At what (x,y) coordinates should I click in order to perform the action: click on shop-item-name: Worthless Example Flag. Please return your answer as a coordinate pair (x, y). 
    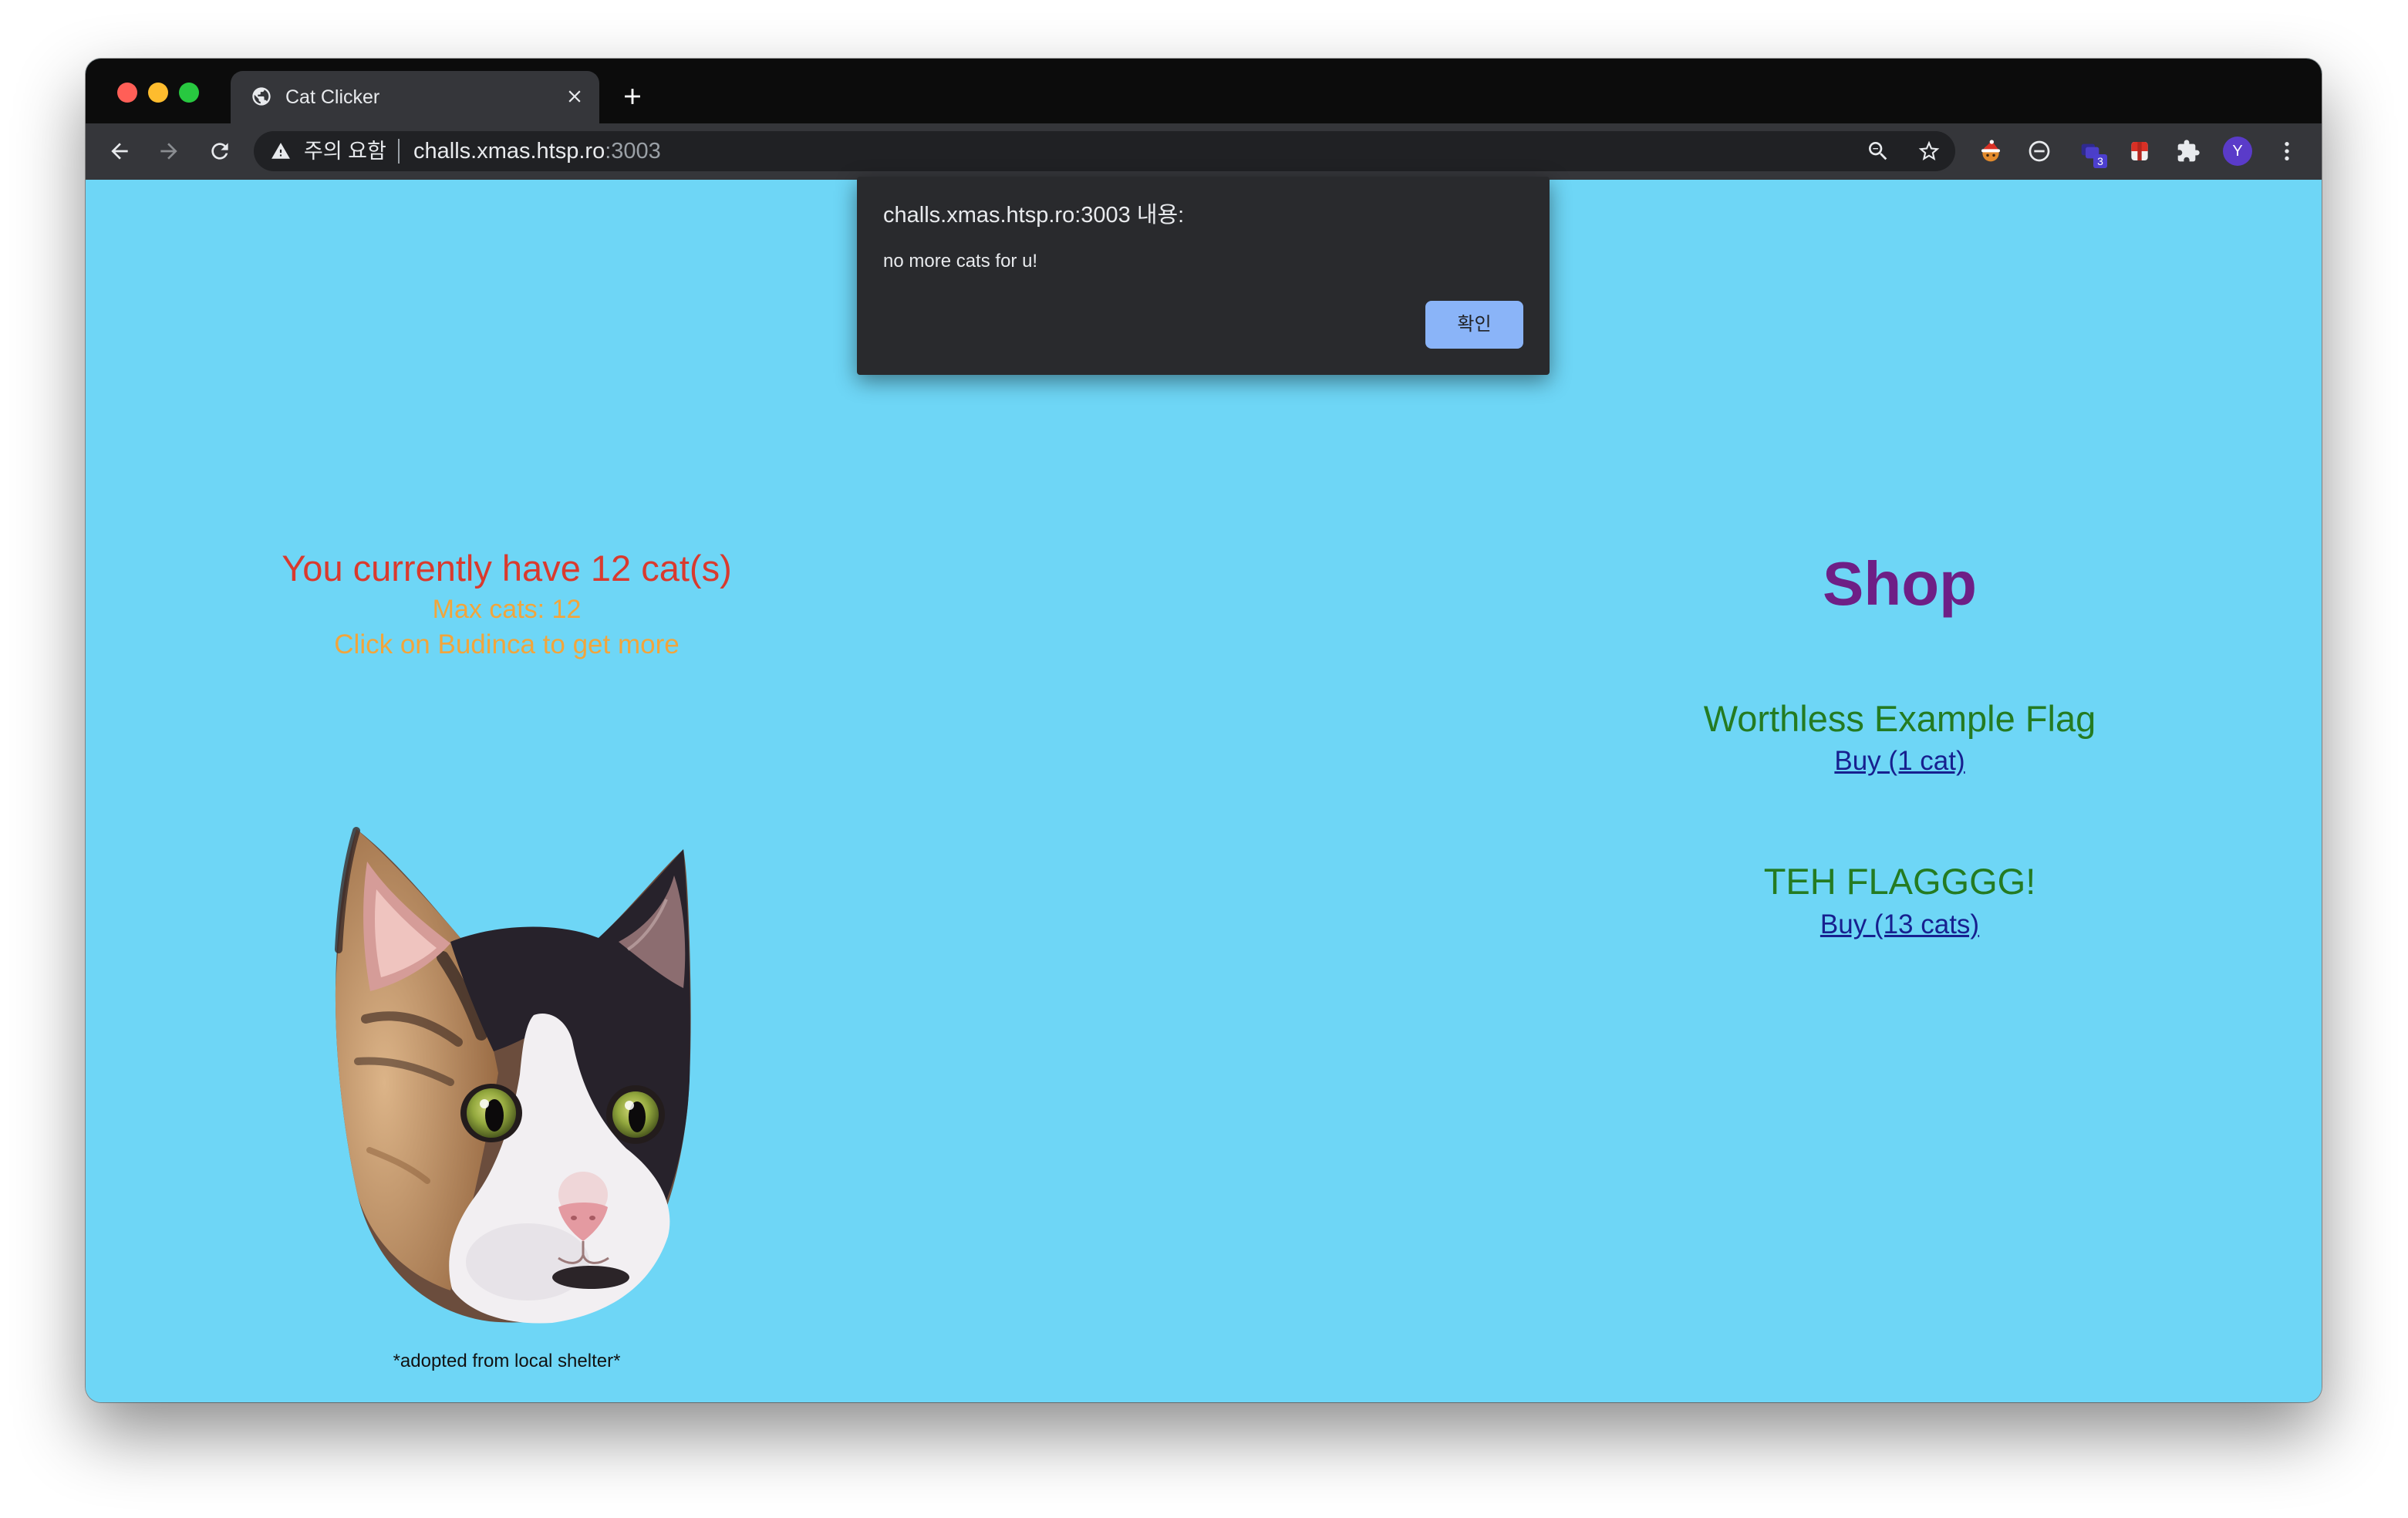
    Looking at the image, I should click on (1900, 719).